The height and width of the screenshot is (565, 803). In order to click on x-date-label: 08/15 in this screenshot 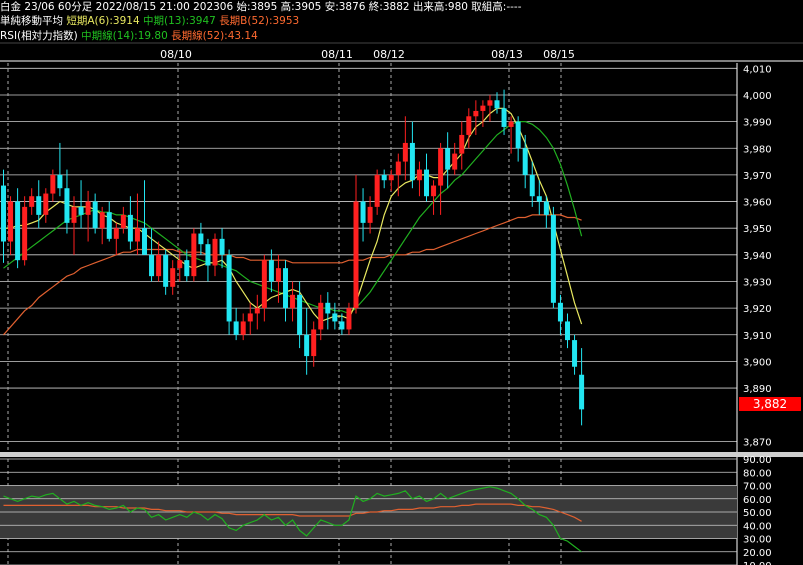, I will do `click(559, 54)`.